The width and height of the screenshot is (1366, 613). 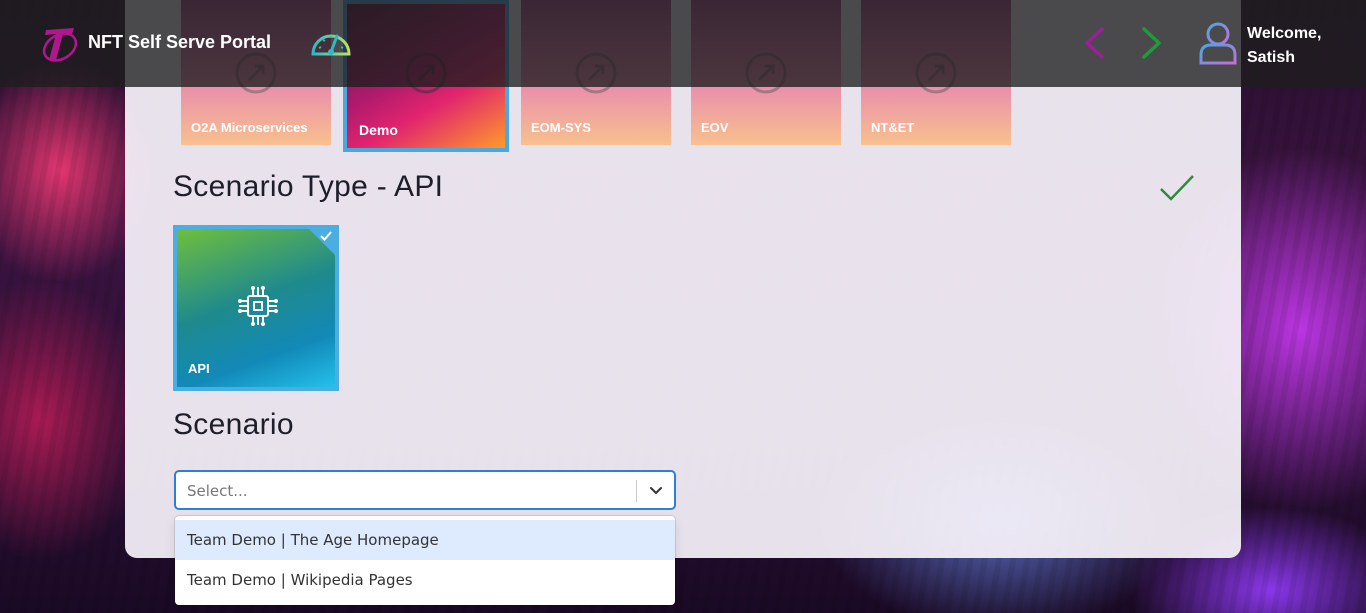 I want to click on project-tile-label: EOM-SYS, so click(x=561, y=127).